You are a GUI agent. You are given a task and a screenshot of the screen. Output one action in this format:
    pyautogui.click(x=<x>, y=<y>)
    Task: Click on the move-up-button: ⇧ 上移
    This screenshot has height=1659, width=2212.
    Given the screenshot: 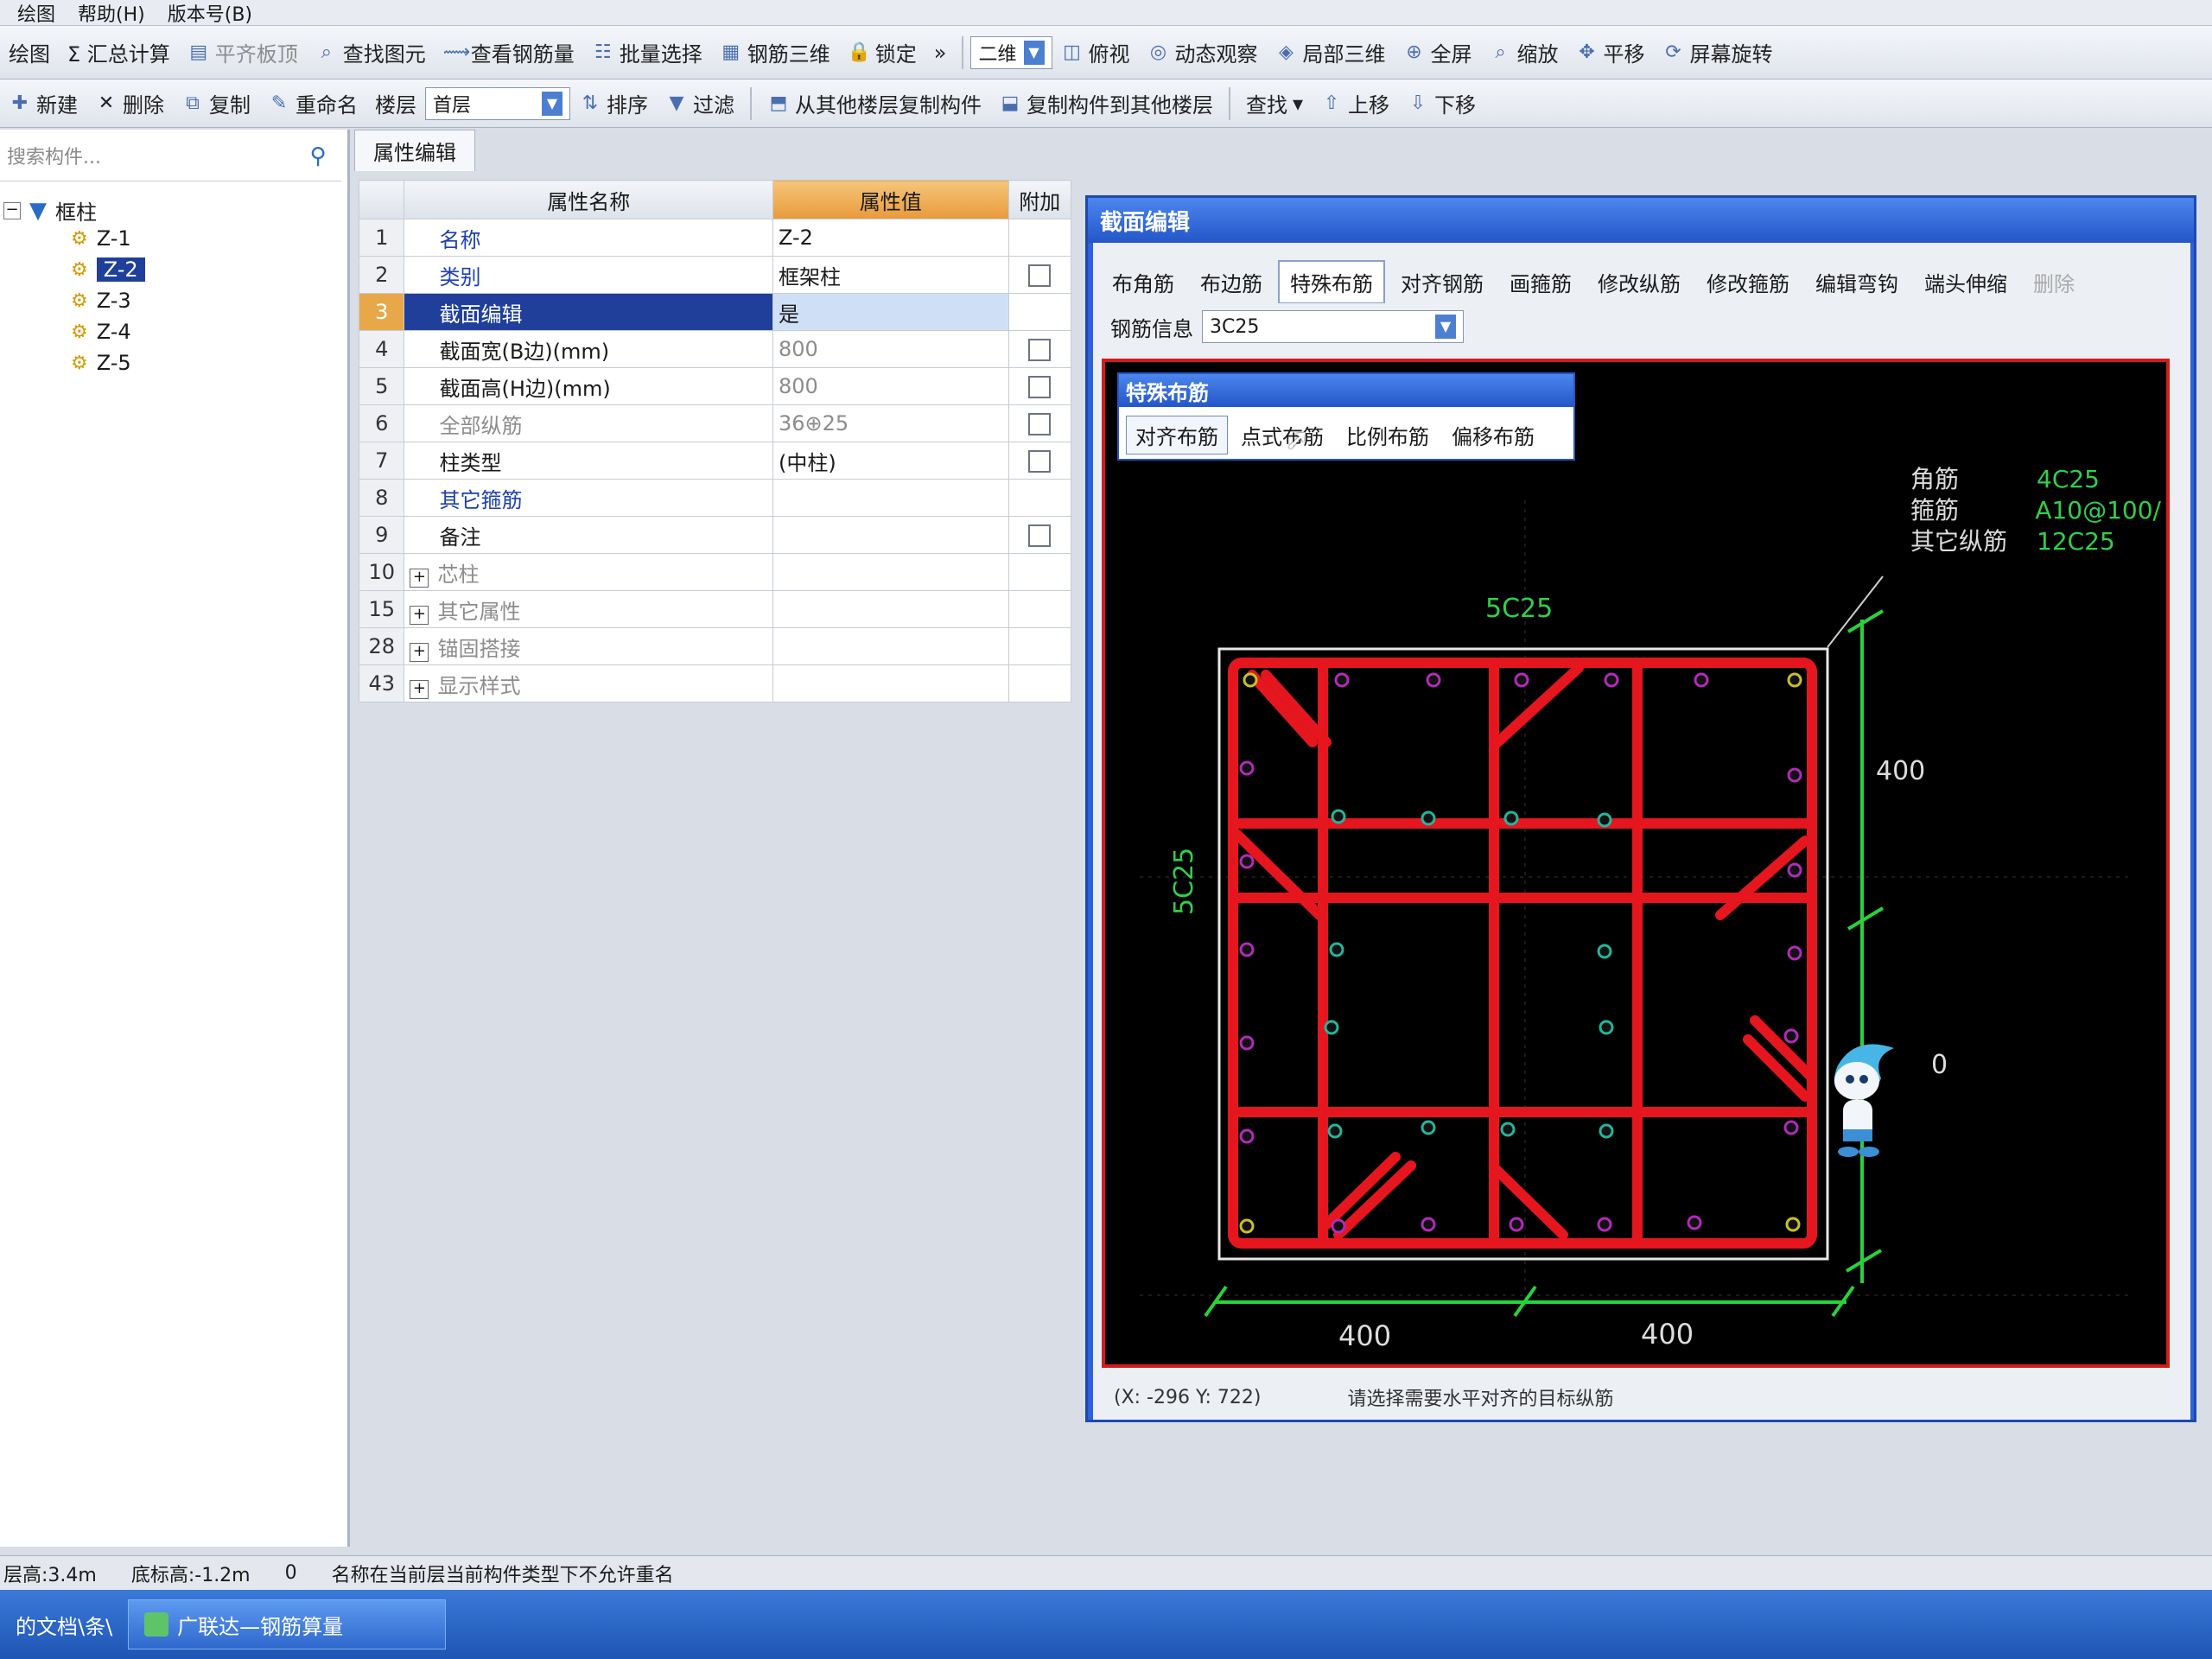 What is the action you would take?
    pyautogui.click(x=1355, y=104)
    